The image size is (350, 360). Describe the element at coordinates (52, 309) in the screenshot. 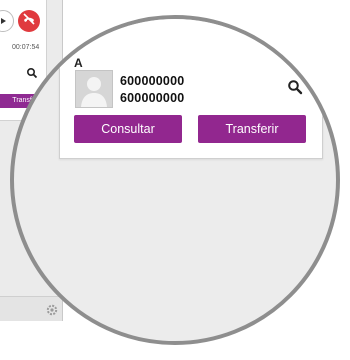

I see `gear-icon` at that location.